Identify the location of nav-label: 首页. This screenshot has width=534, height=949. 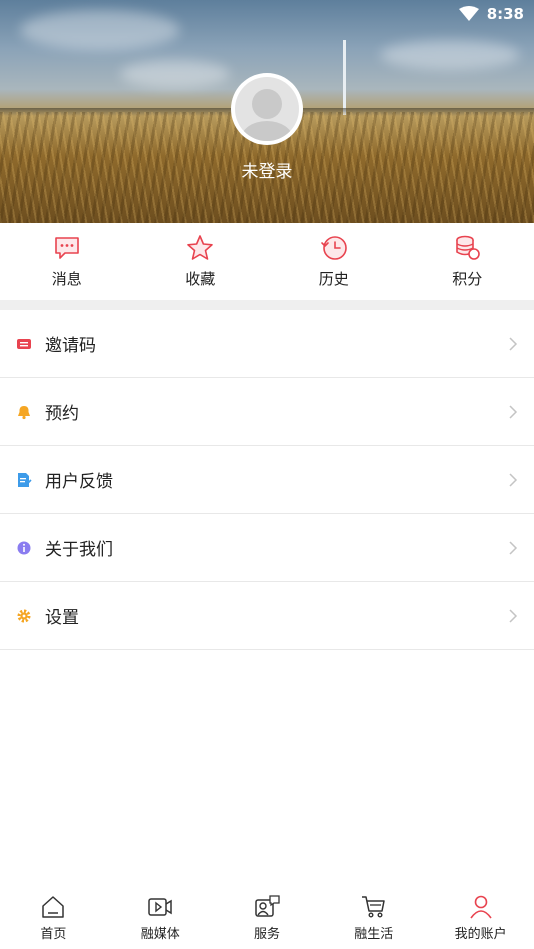
(53, 934).